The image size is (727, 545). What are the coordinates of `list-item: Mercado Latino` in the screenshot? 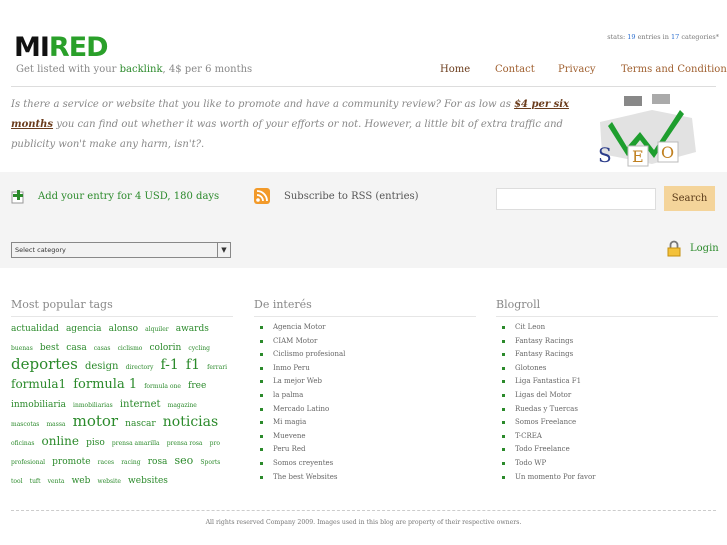 It's located at (299, 410).